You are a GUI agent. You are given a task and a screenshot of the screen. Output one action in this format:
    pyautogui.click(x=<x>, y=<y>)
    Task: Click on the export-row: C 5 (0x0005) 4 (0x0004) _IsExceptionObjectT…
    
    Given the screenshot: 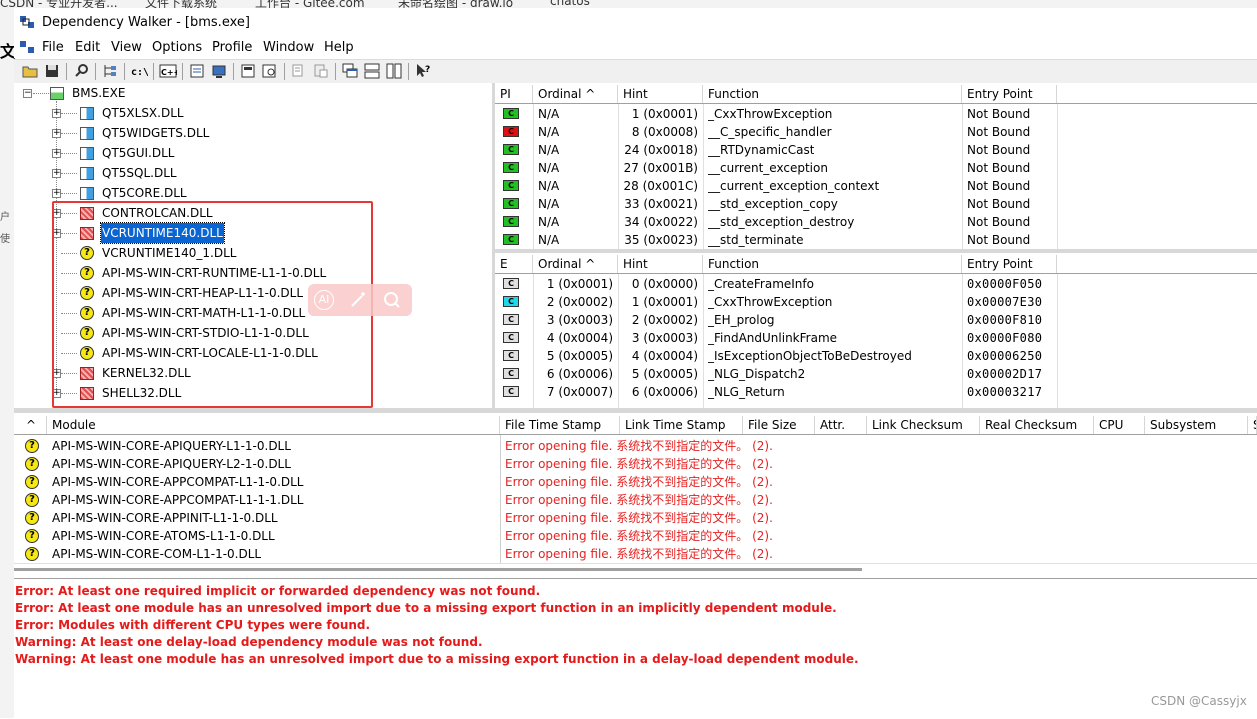 What is the action you would take?
    pyautogui.click(x=876, y=356)
    